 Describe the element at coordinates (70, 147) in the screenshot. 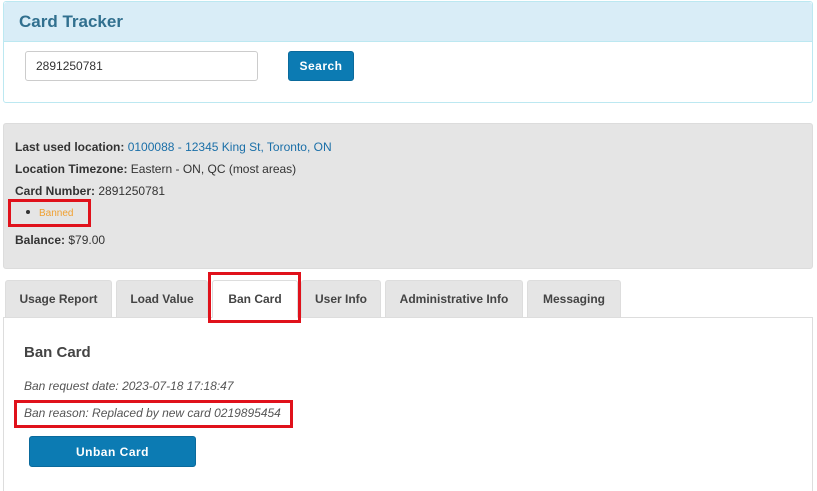

I see `last-used-location-label: Last used location:` at that location.